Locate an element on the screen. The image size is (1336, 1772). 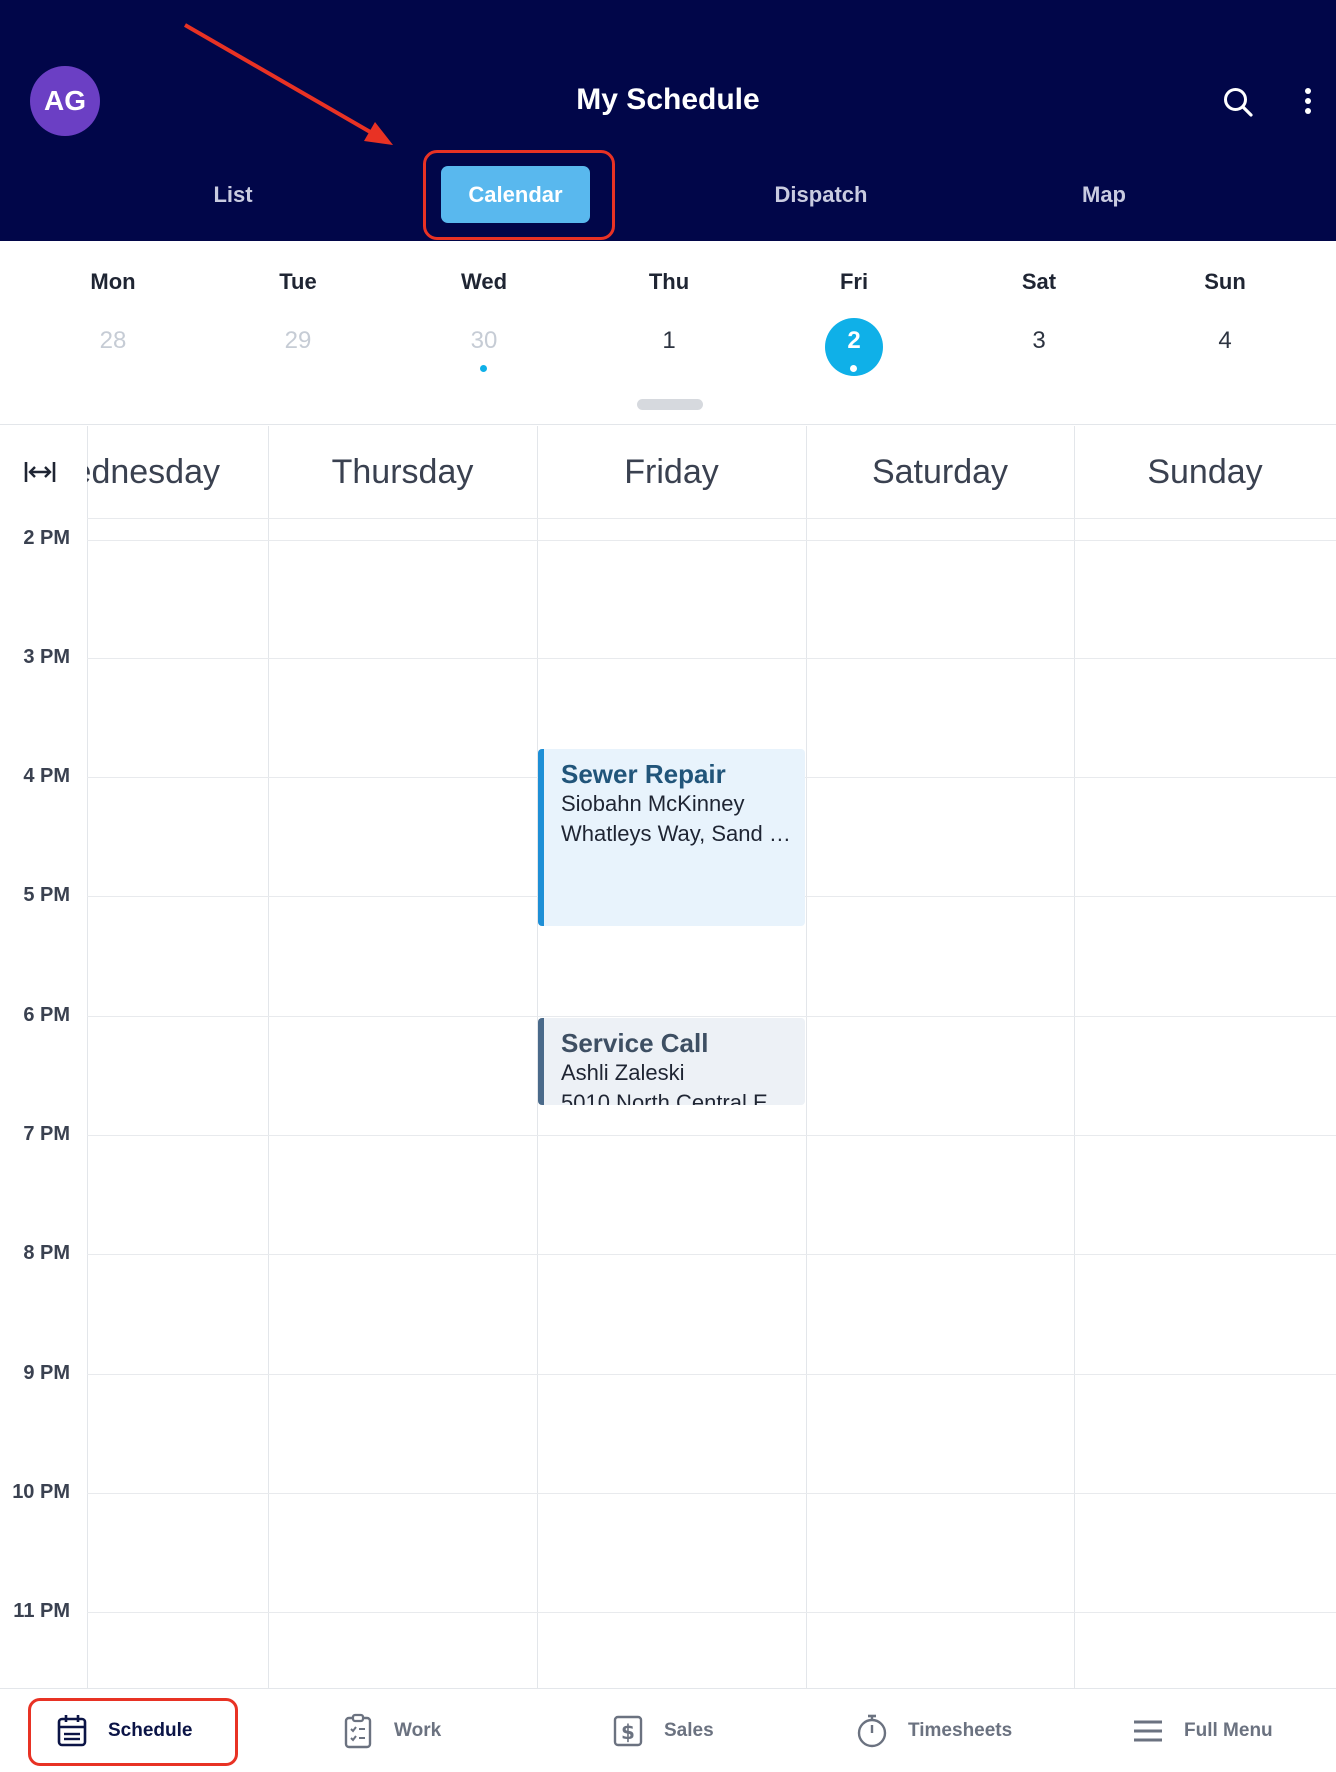
week-date: 4 is located at coordinates (1225, 340).